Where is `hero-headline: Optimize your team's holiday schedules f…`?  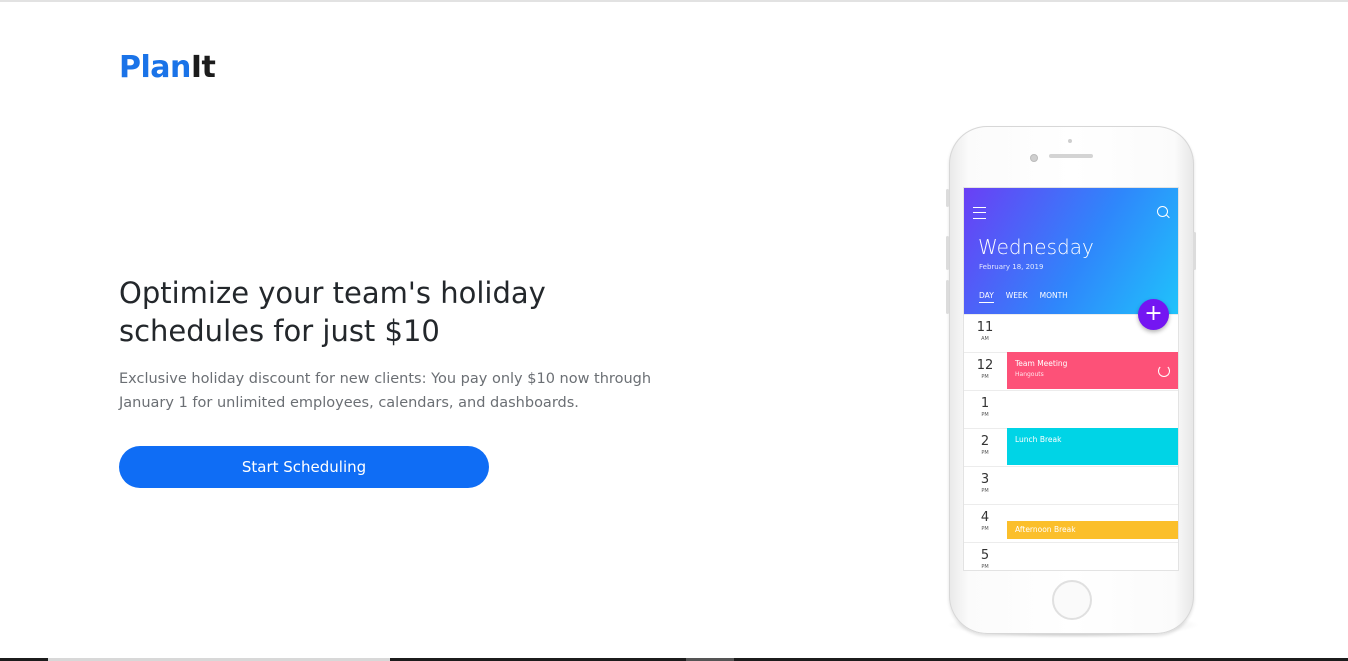 hero-headline: Optimize your team's holiday schedules f… is located at coordinates (332, 312).